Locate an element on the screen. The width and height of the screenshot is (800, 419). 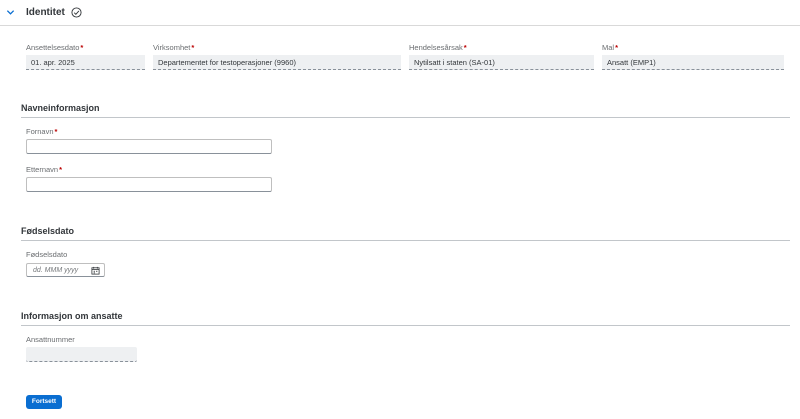
etternavn-input is located at coordinates (149, 184).